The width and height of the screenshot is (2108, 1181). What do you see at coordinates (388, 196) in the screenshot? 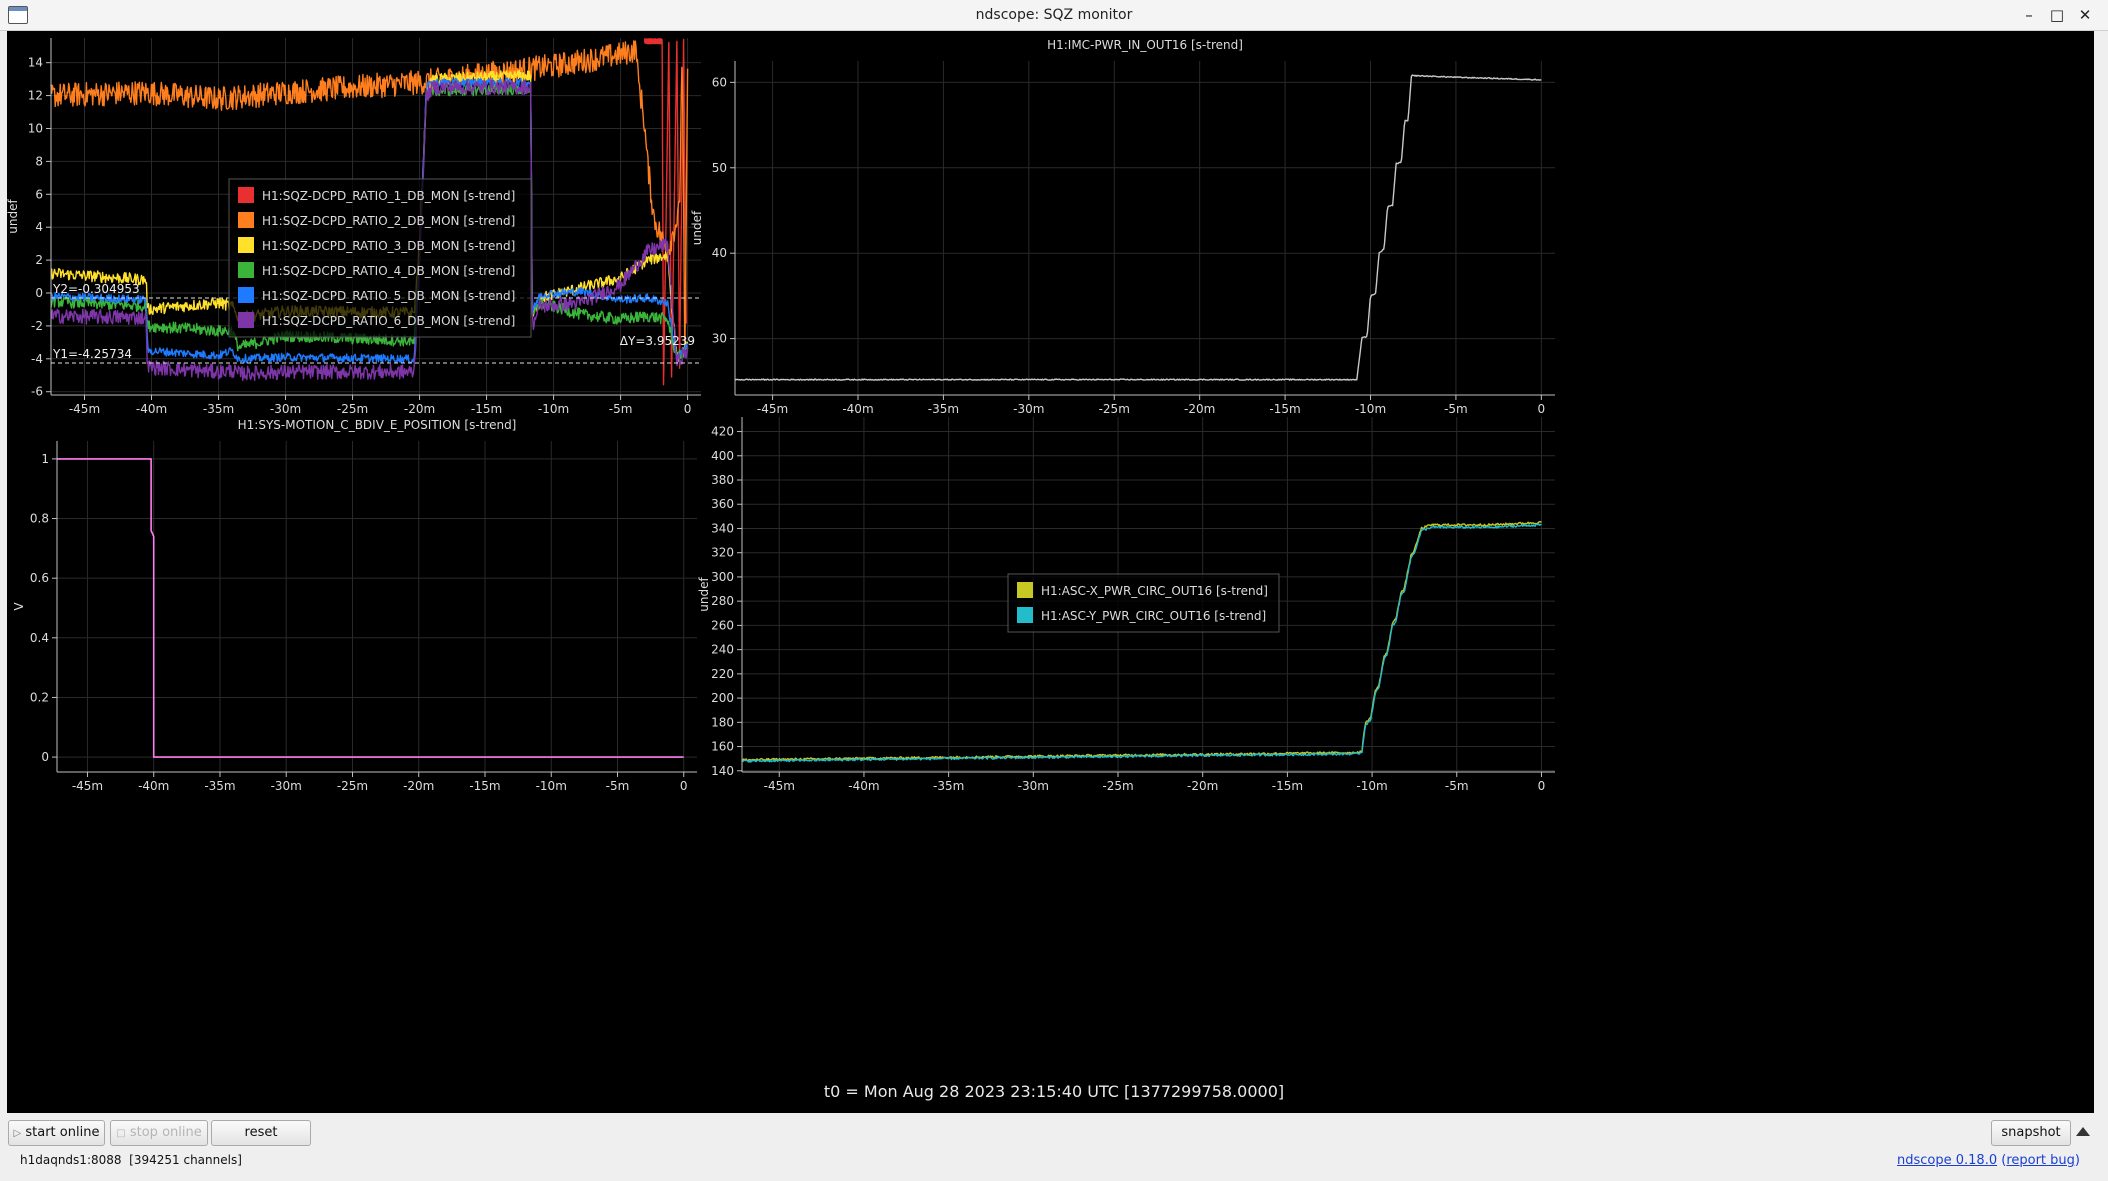
I see `legend-entry: H1:SQZ-DCPD_RATIO_1_DB_MON [s-trend]` at bounding box center [388, 196].